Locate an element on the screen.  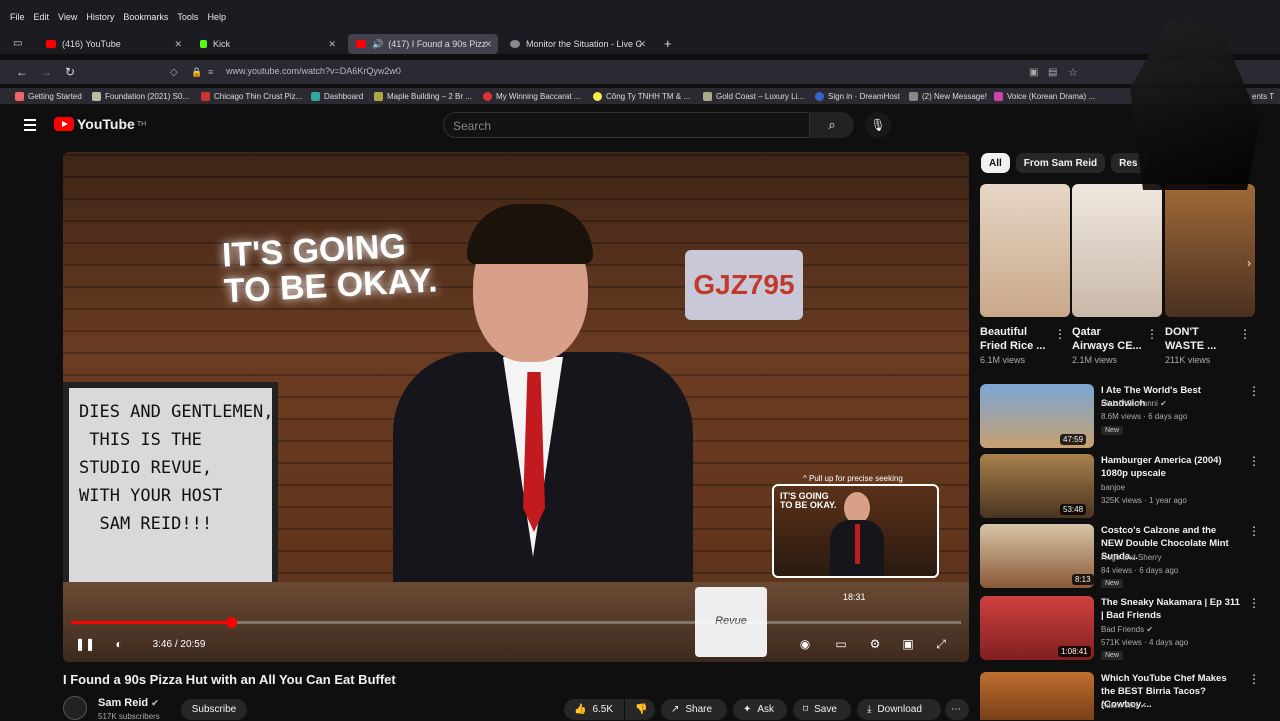
short-item: Beautiful Fried Rice ... 6.1M views ⋮ is located at coordinates (1025, 274).